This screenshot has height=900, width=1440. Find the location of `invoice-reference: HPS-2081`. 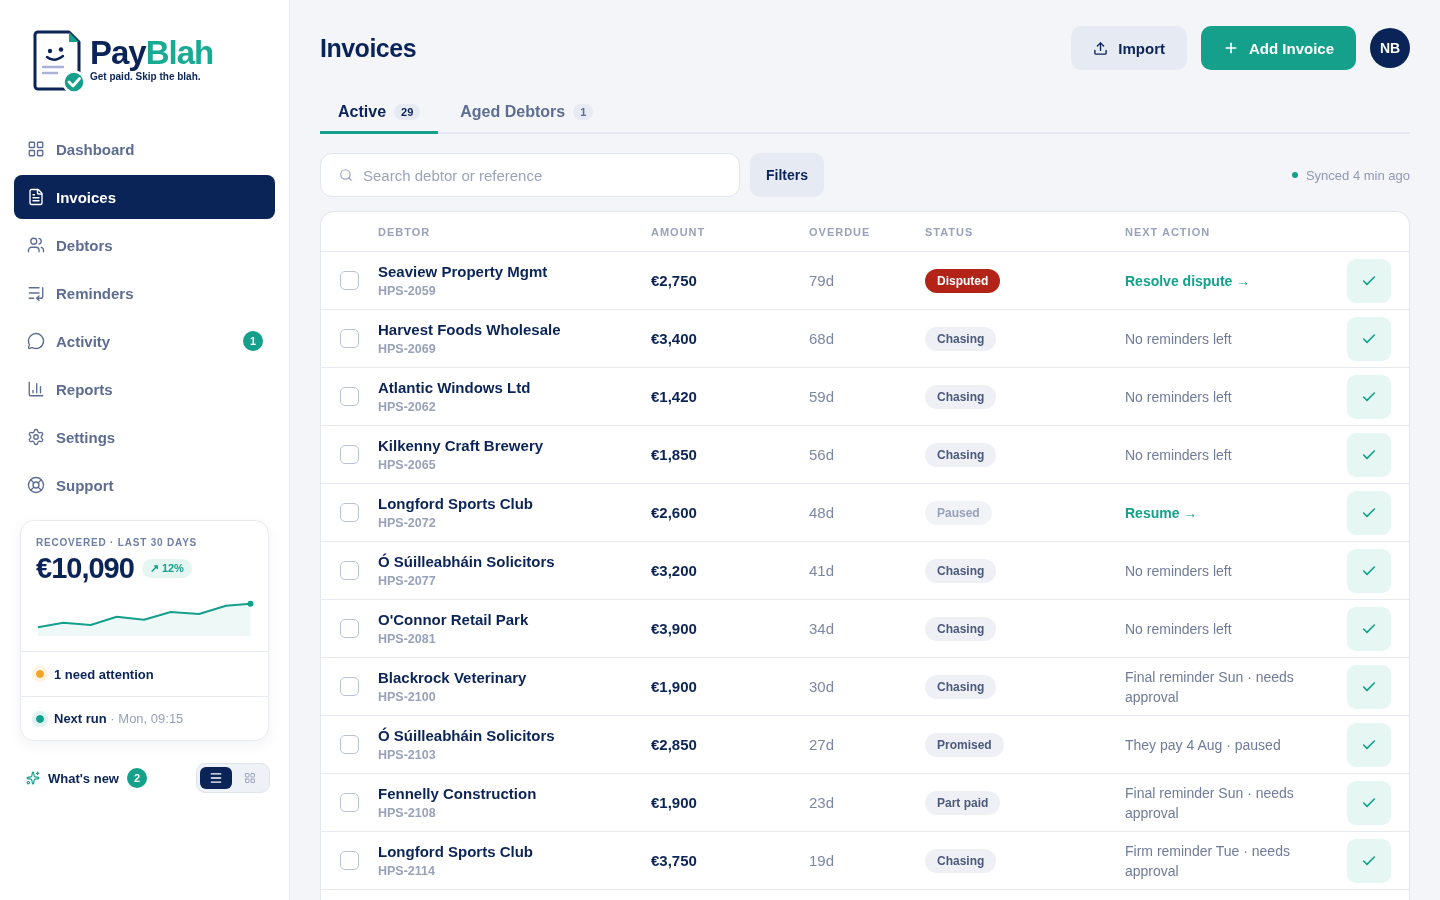

invoice-reference: HPS-2081 is located at coordinates (407, 638).